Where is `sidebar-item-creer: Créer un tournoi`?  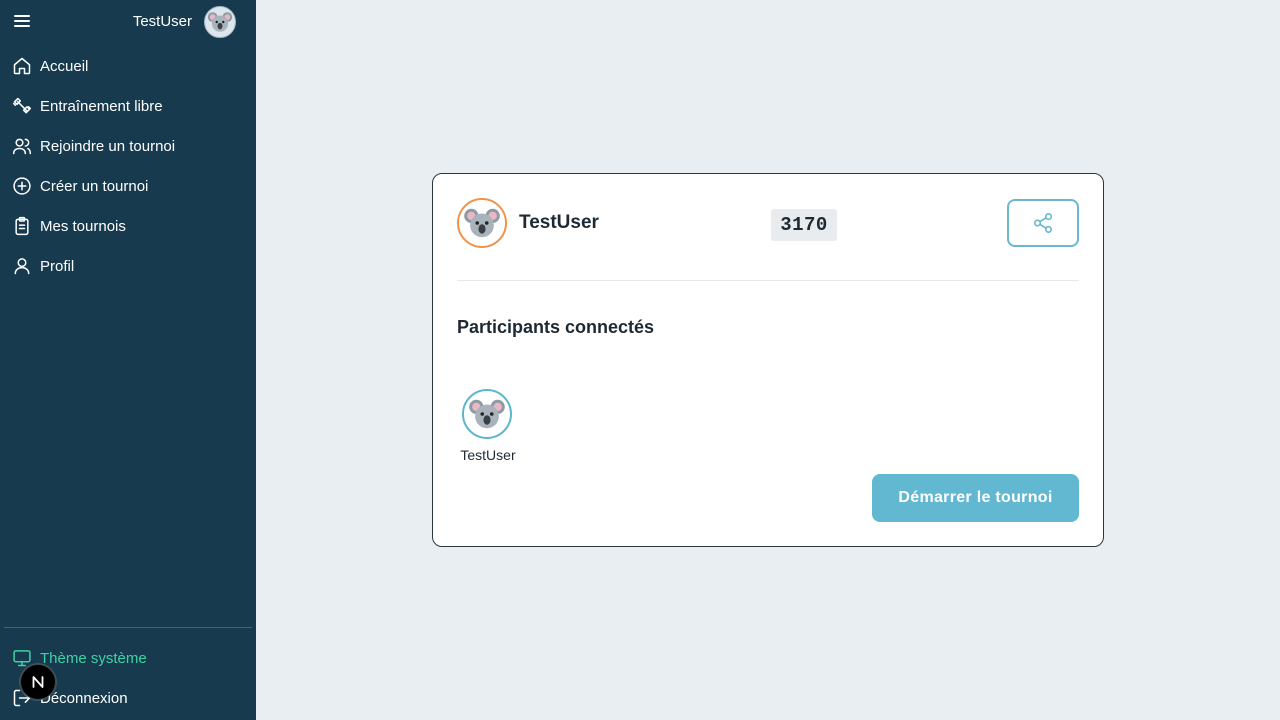
sidebar-item-creer: Créer un tournoi is located at coordinates (128, 186).